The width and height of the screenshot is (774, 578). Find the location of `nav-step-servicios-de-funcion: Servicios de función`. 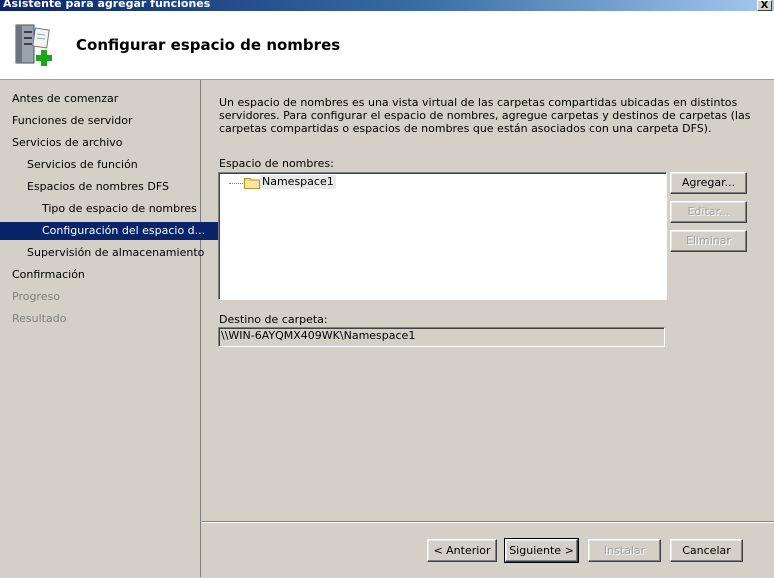

nav-step-servicios-de-funcion: Servicios de función is located at coordinates (113, 165).